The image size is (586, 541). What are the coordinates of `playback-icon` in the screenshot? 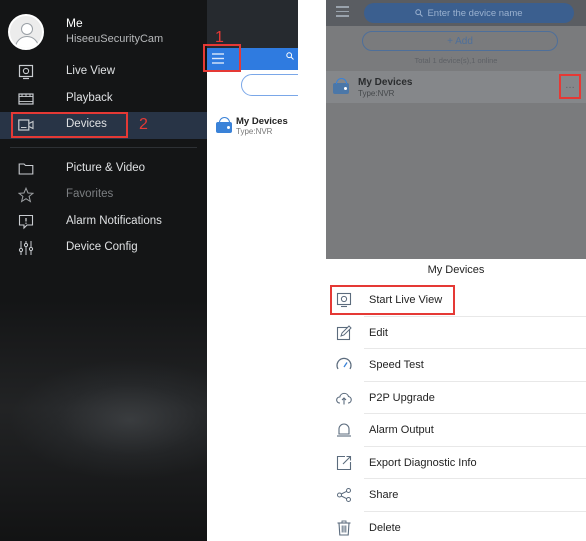 It's located at (26, 98).